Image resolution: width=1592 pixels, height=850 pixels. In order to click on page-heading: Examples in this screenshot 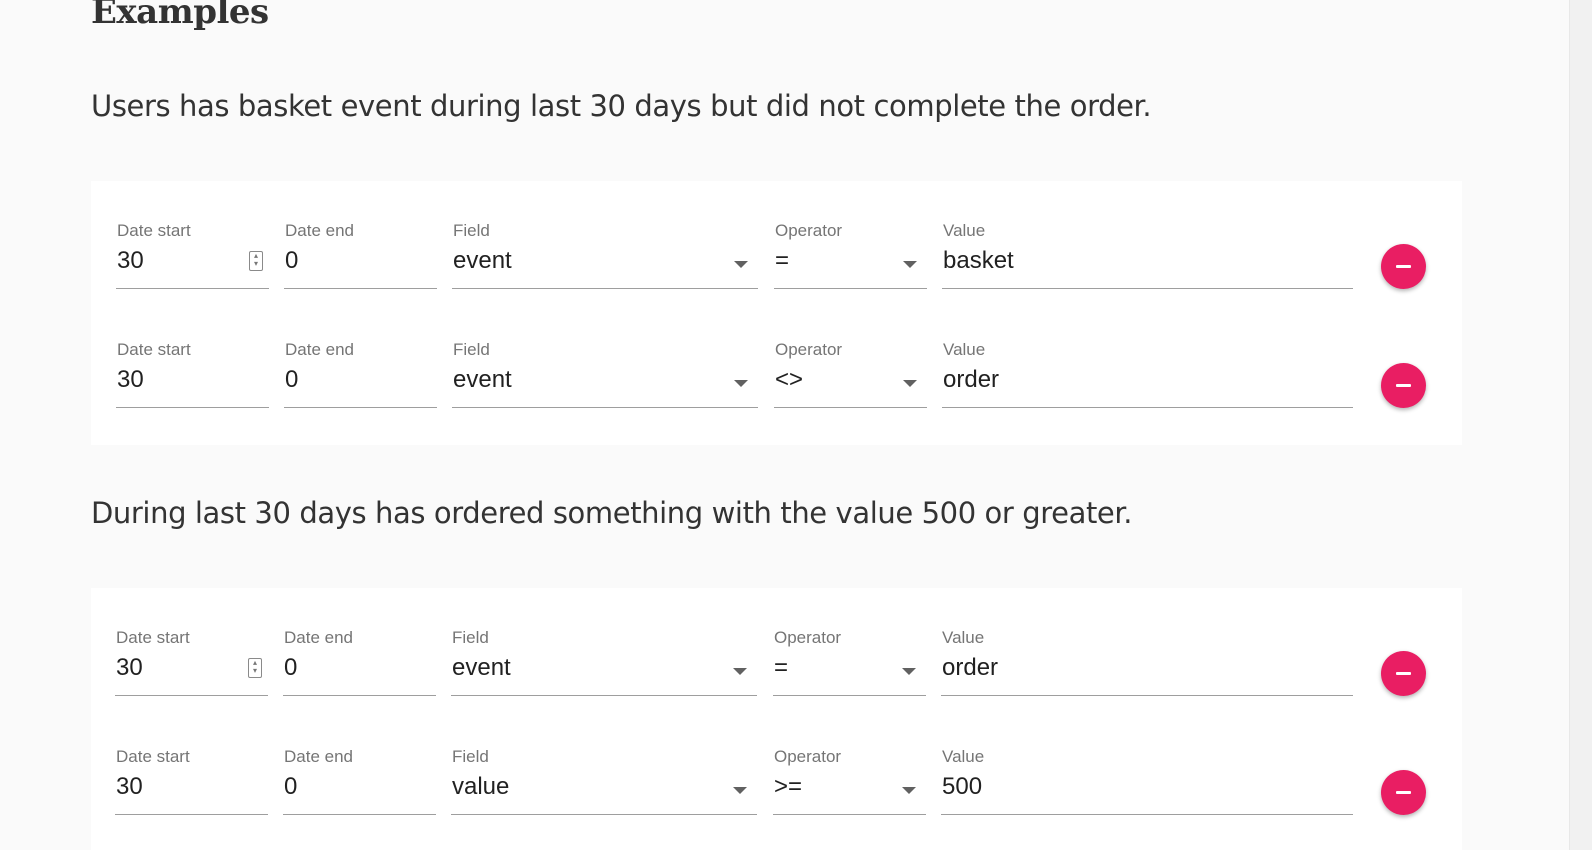, I will do `click(180, 16)`.